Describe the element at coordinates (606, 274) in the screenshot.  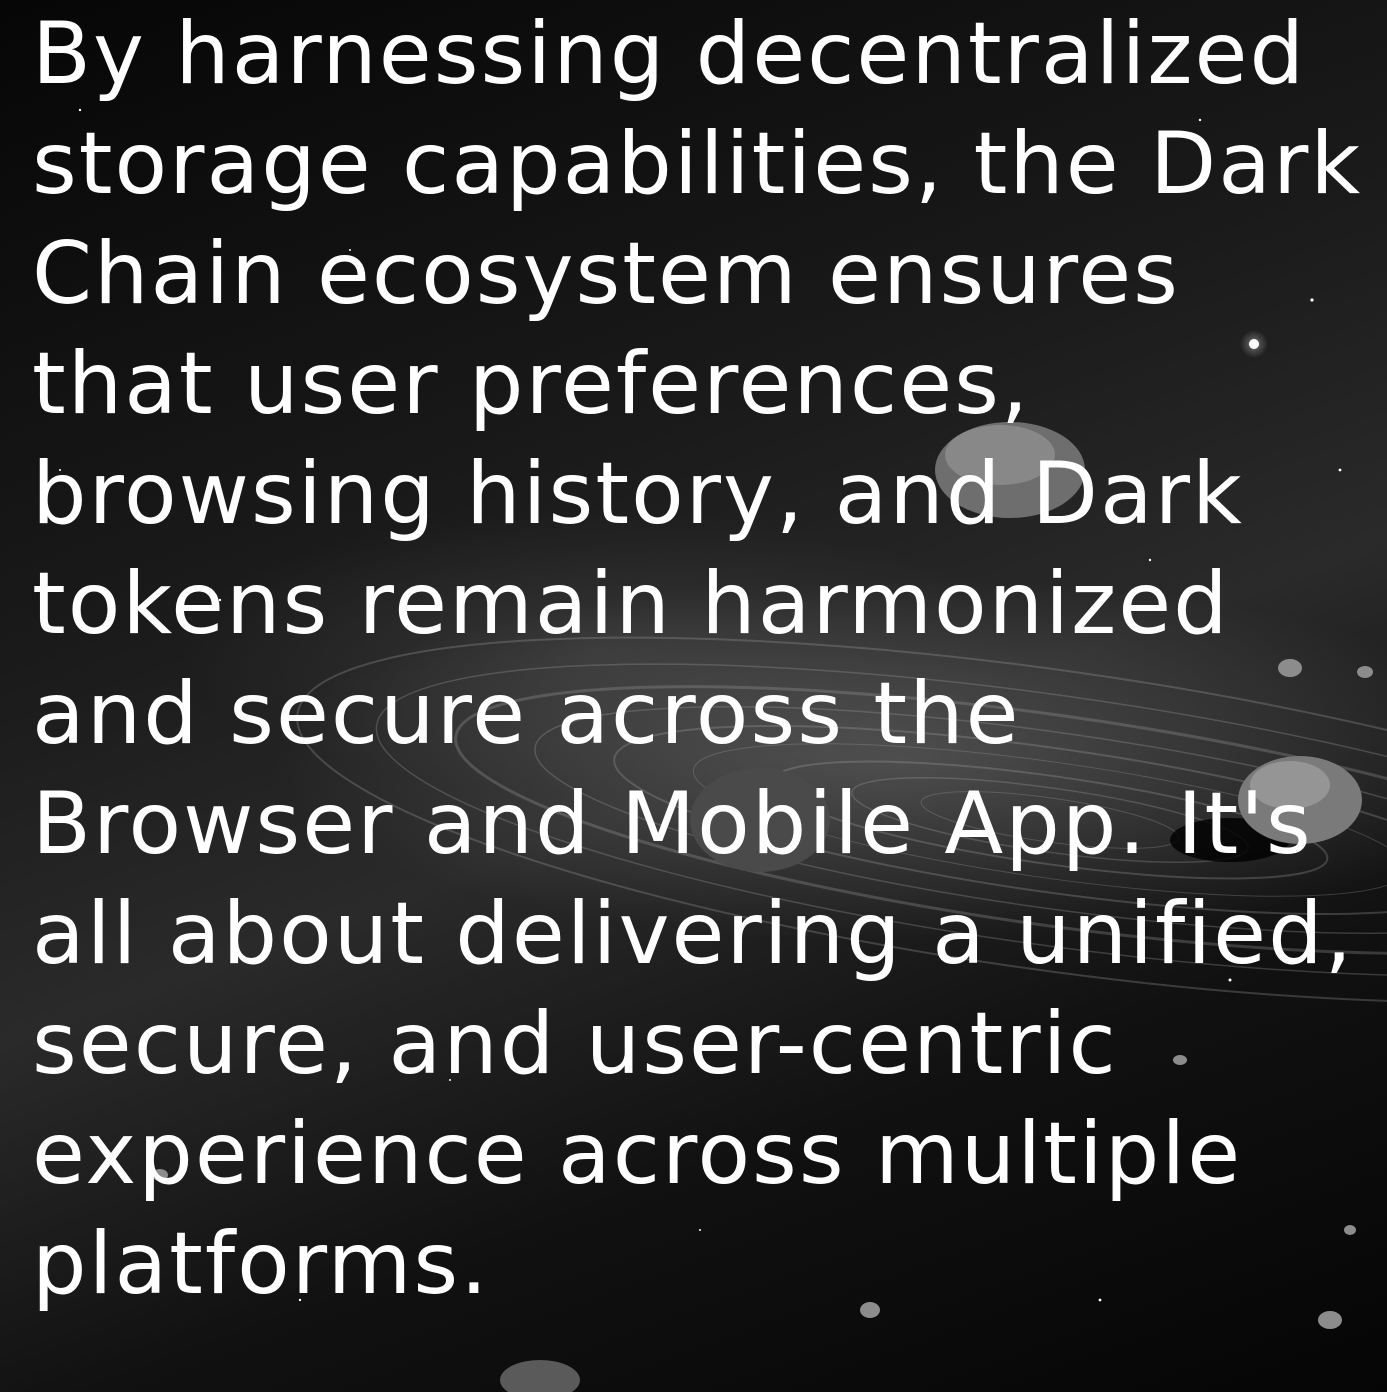
I see `caption-line: Chain ecosystem ensures` at that location.